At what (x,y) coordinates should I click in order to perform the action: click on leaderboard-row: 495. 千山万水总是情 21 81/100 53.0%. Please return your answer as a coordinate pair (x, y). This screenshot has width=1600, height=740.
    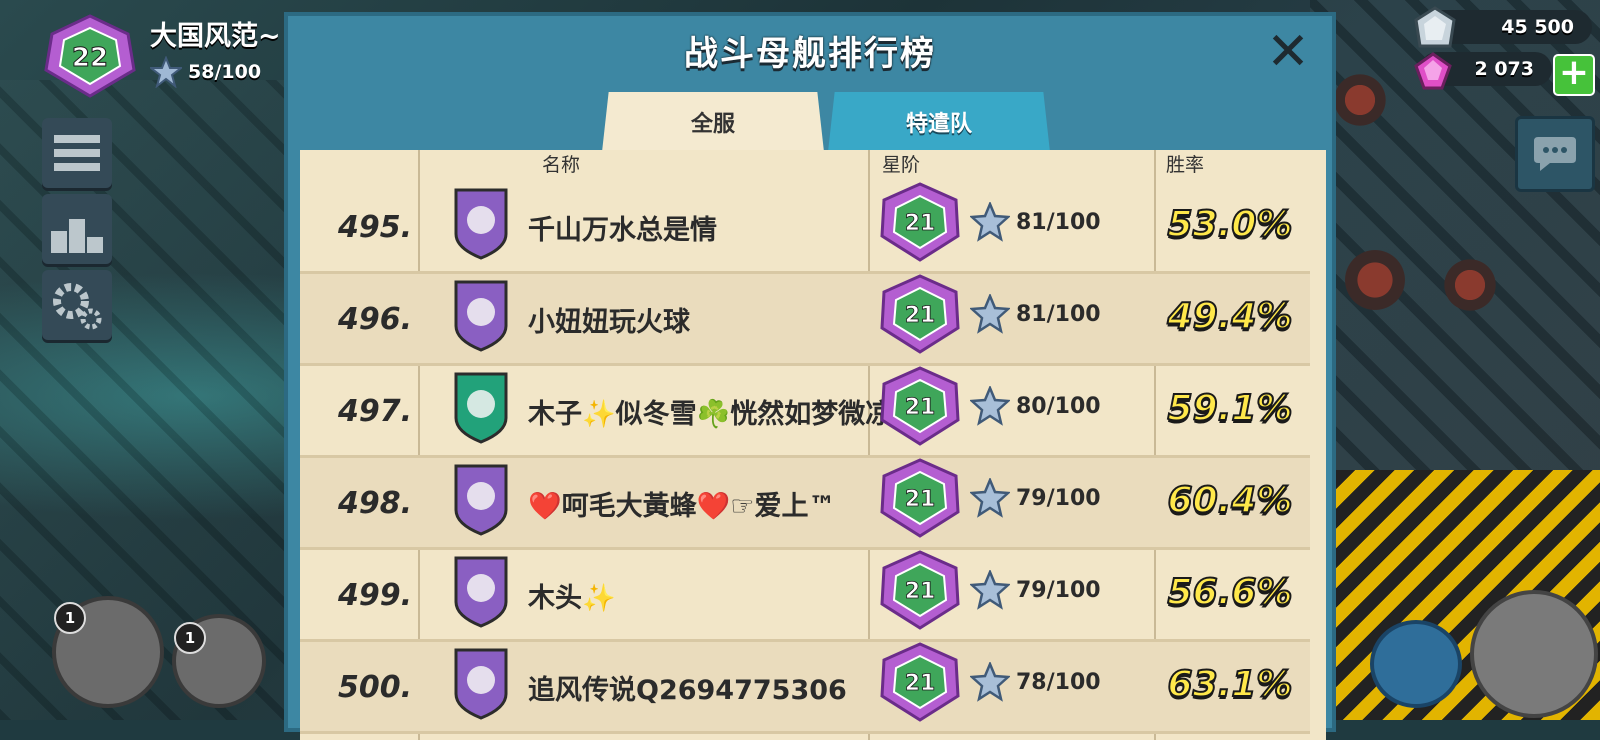
    Looking at the image, I should click on (805, 228).